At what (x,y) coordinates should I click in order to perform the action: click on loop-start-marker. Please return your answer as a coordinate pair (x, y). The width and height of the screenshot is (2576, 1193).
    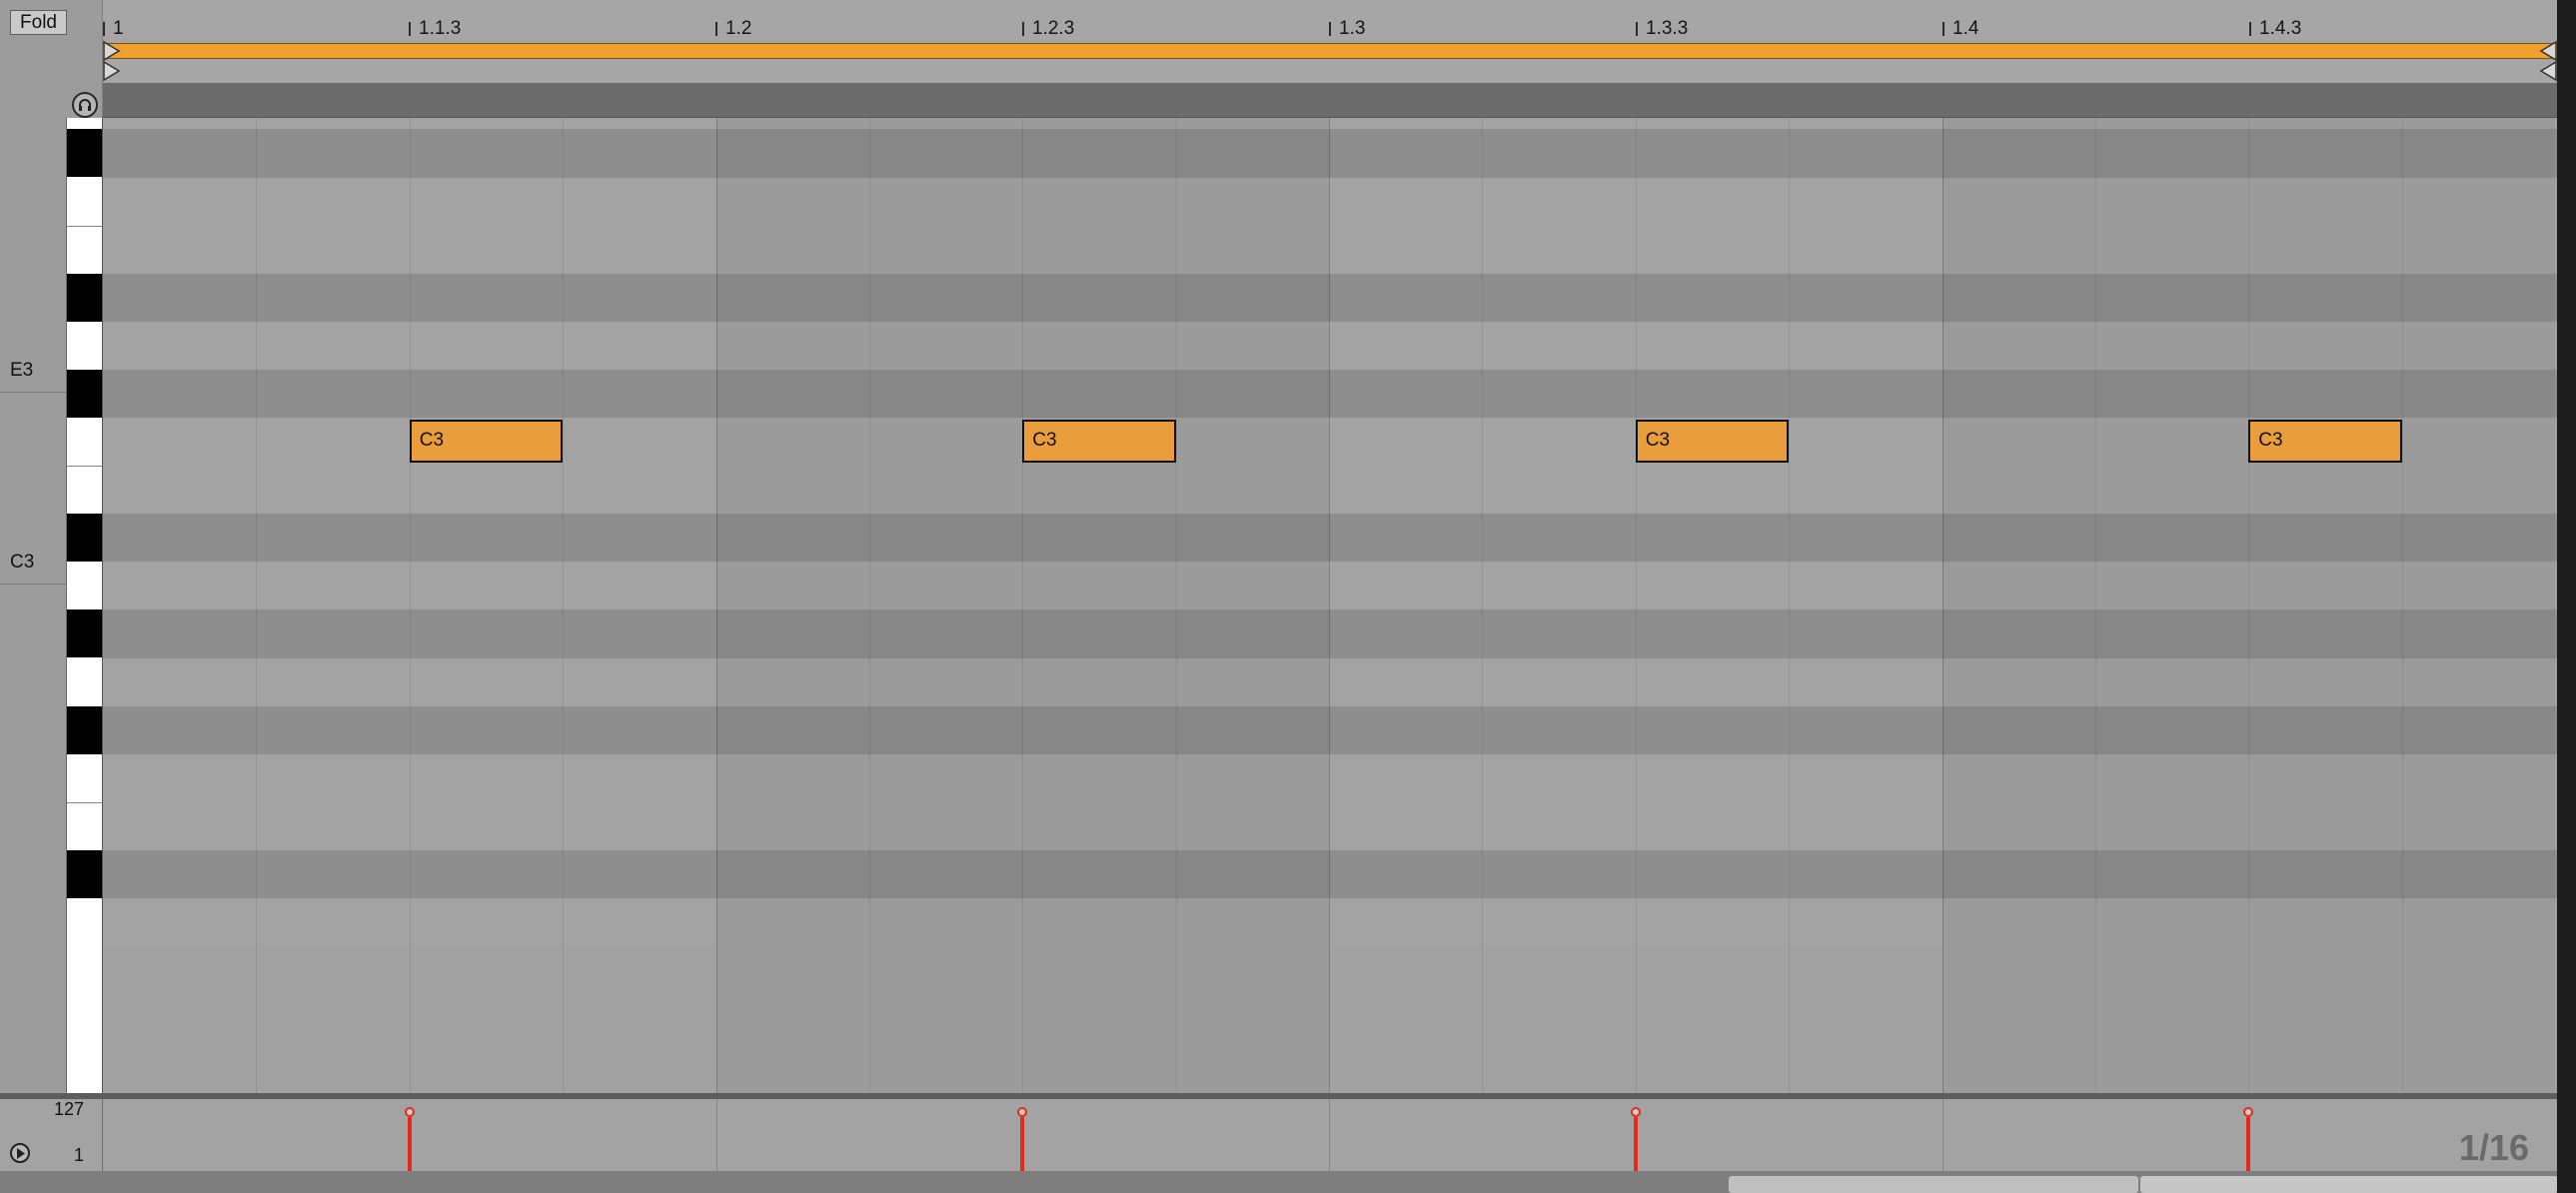
    Looking at the image, I should click on (112, 62).